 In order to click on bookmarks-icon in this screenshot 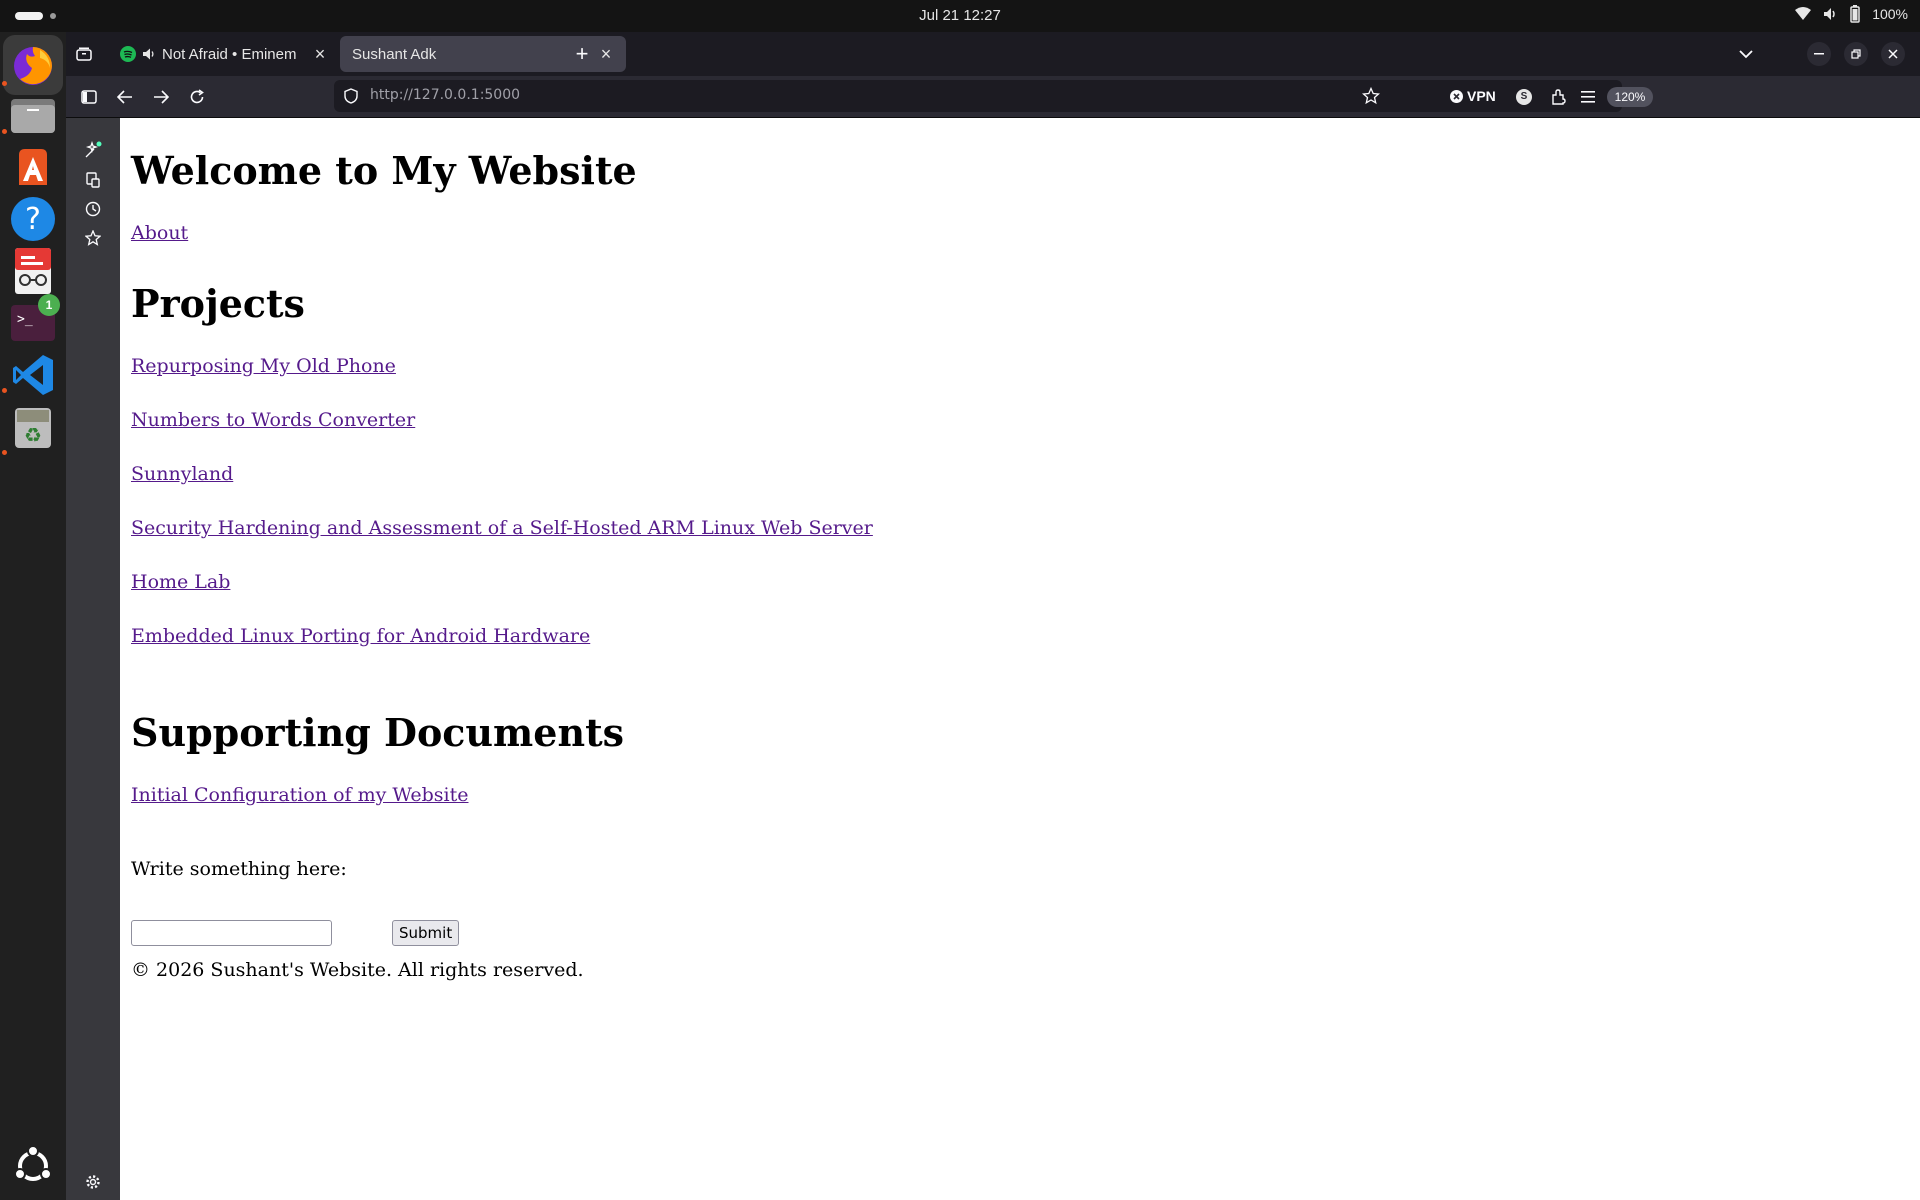, I will do `click(93, 238)`.